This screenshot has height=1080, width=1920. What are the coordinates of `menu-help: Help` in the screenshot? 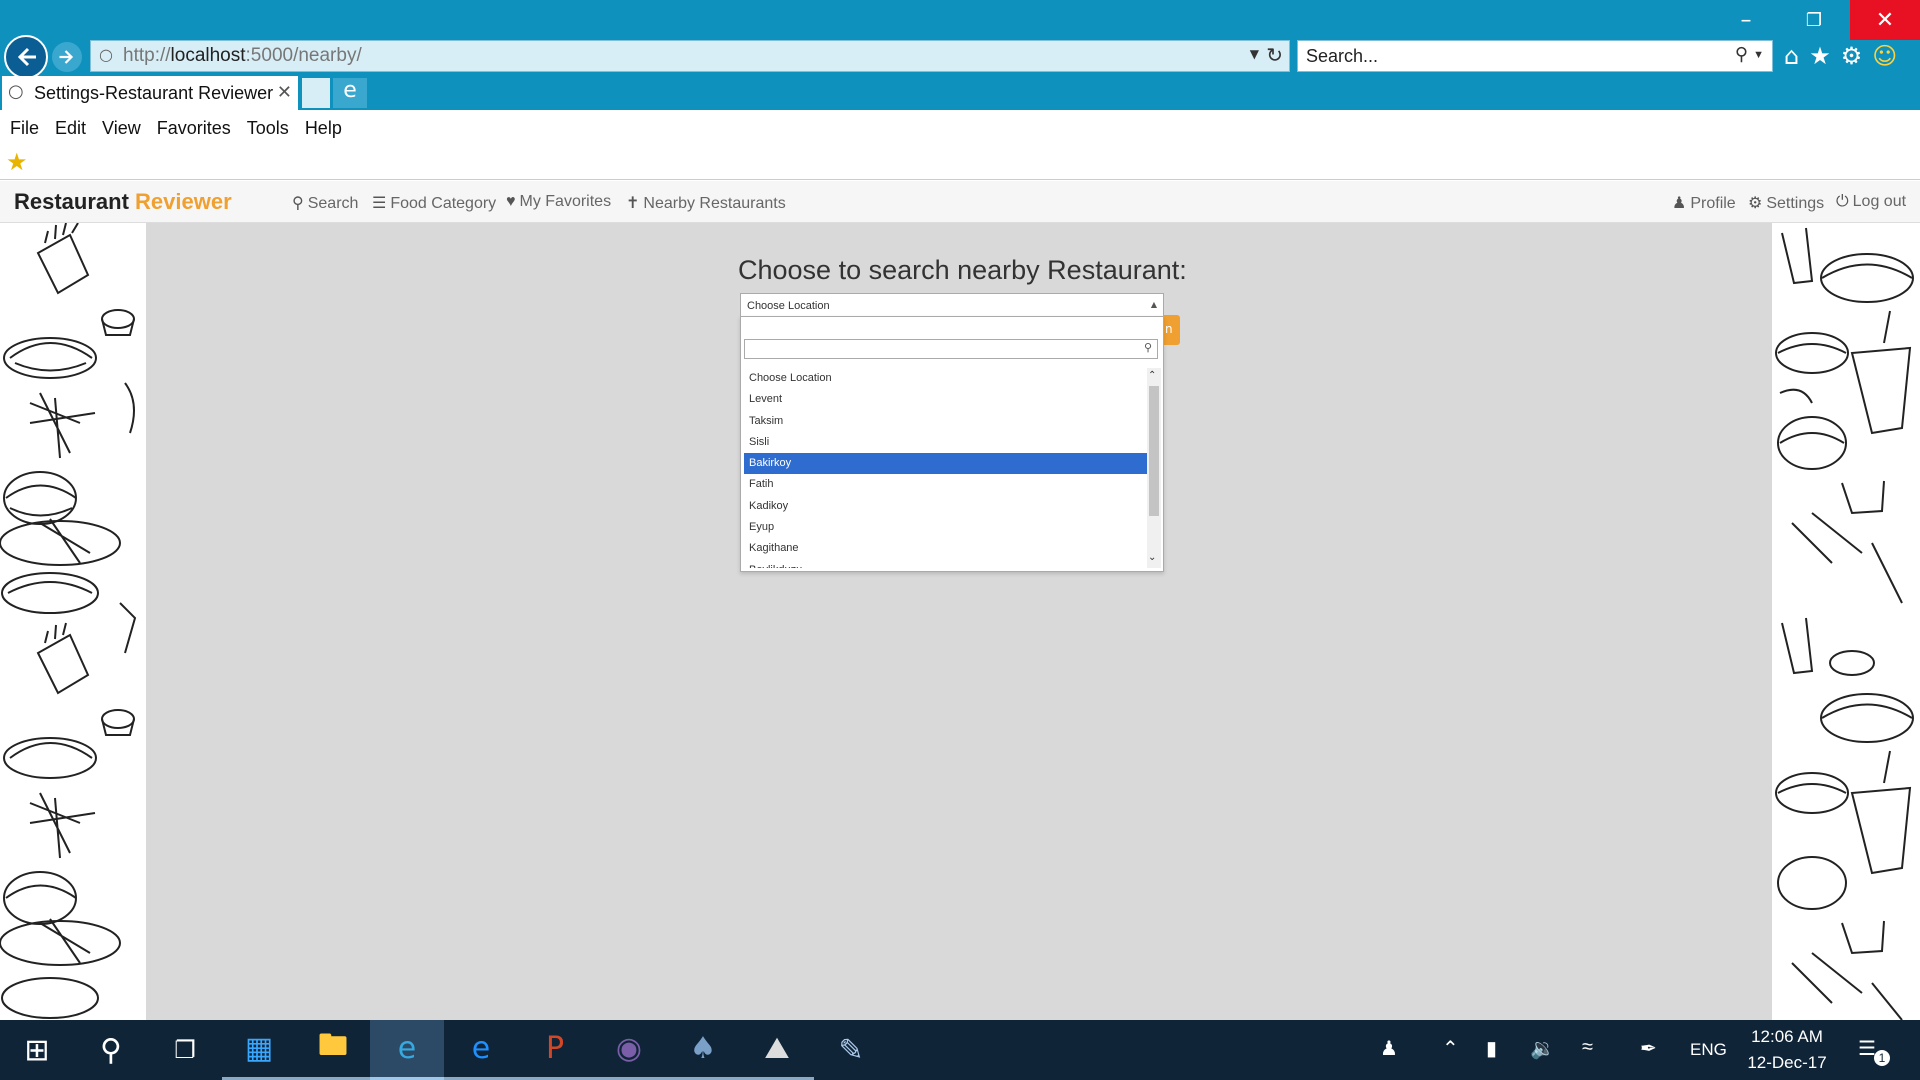 It's located at (323, 128).